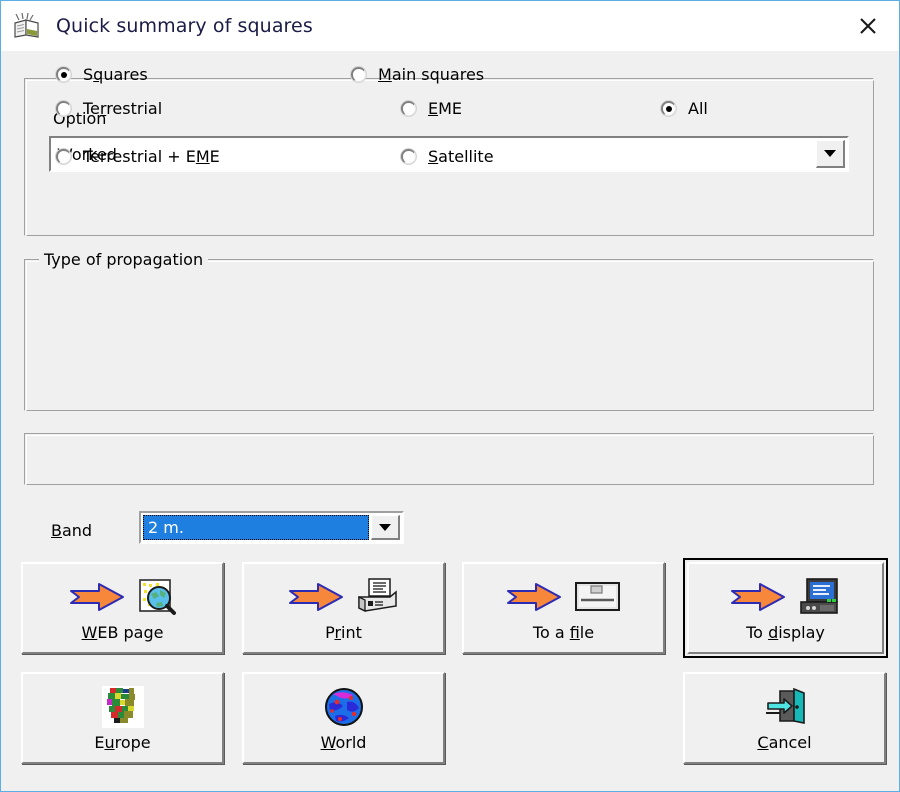 This screenshot has height=792, width=900. Describe the element at coordinates (564, 597) in the screenshot. I see `to-a-file-button-icons` at that location.